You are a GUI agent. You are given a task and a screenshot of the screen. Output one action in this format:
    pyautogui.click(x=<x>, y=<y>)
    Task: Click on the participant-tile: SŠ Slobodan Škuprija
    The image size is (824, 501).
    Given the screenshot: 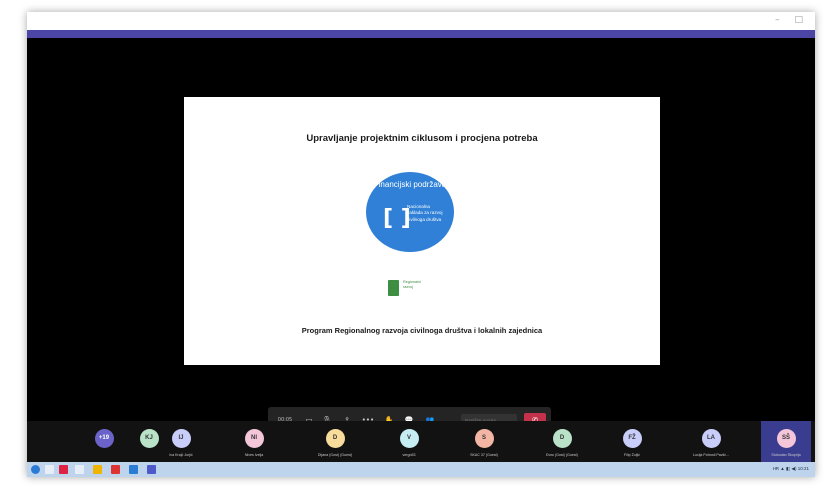 What is the action you would take?
    pyautogui.click(x=786, y=441)
    